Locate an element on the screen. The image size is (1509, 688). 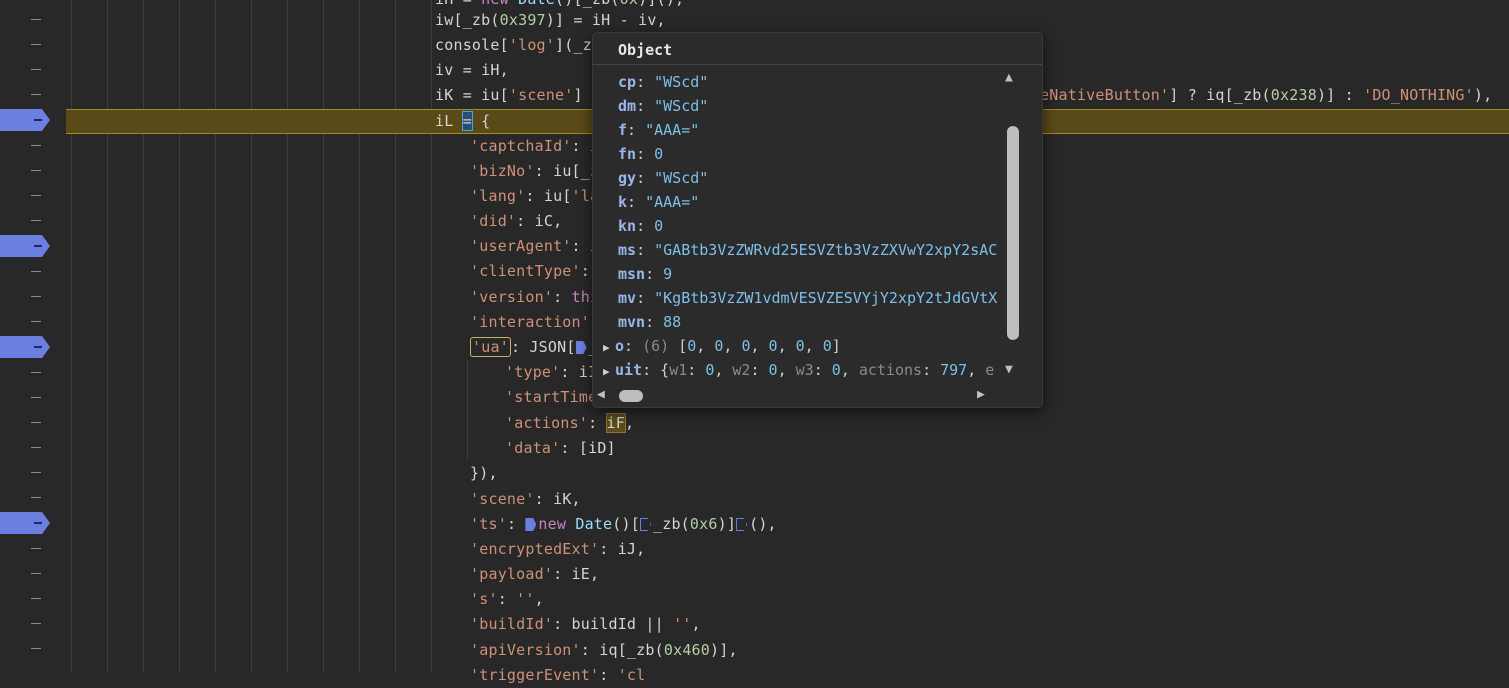
code-line: 'encryptedExt': iJ, is located at coordinates (558, 549).